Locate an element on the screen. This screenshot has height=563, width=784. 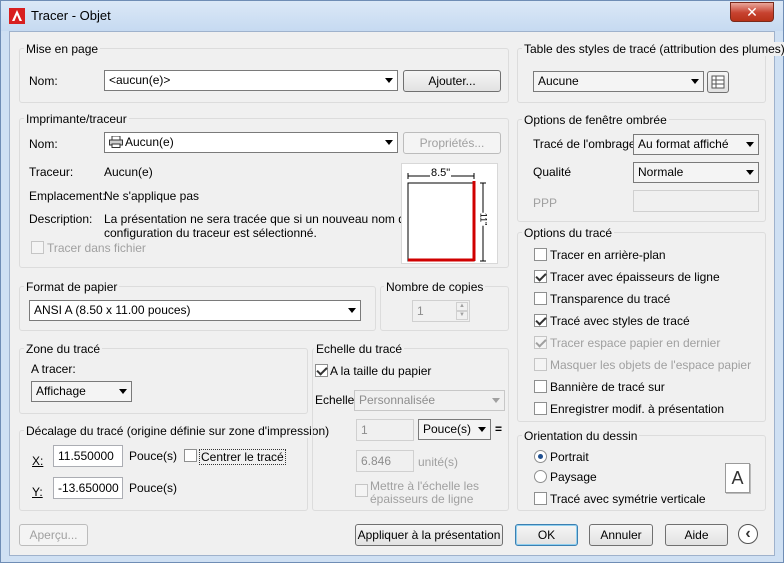
dpi-input is located at coordinates (696, 201).